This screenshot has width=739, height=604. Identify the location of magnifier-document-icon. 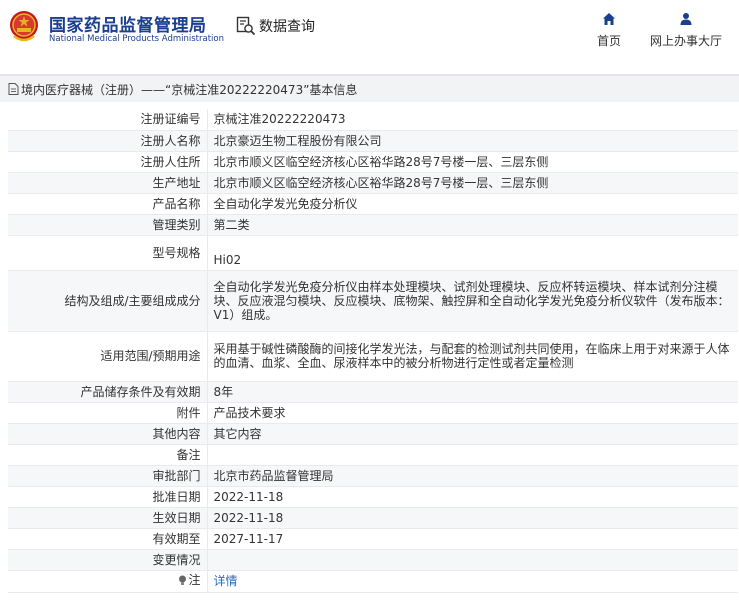
(246, 26).